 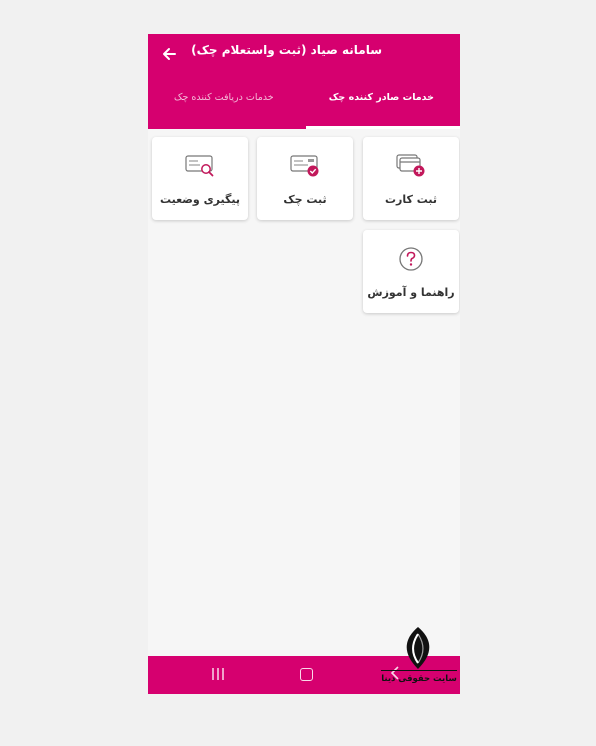 What do you see at coordinates (286, 50) in the screenshot?
I see `page-title: سامانه صیاد (ثبت واستعلام چک)` at bounding box center [286, 50].